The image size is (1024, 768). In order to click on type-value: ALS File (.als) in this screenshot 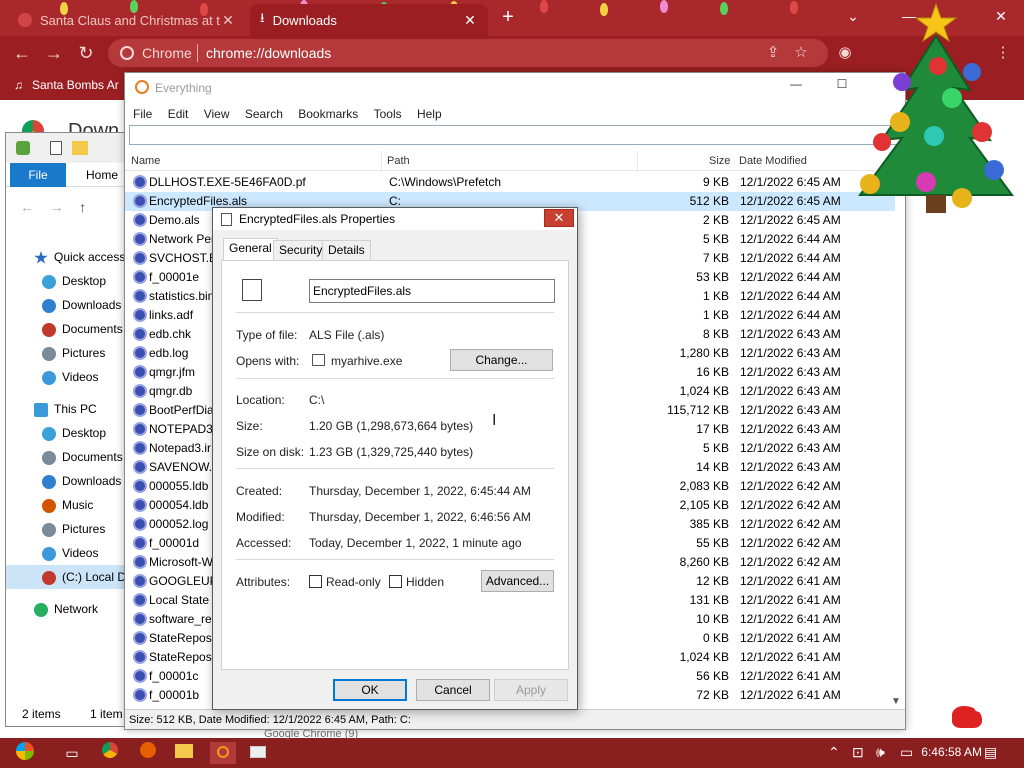, I will do `click(347, 335)`.